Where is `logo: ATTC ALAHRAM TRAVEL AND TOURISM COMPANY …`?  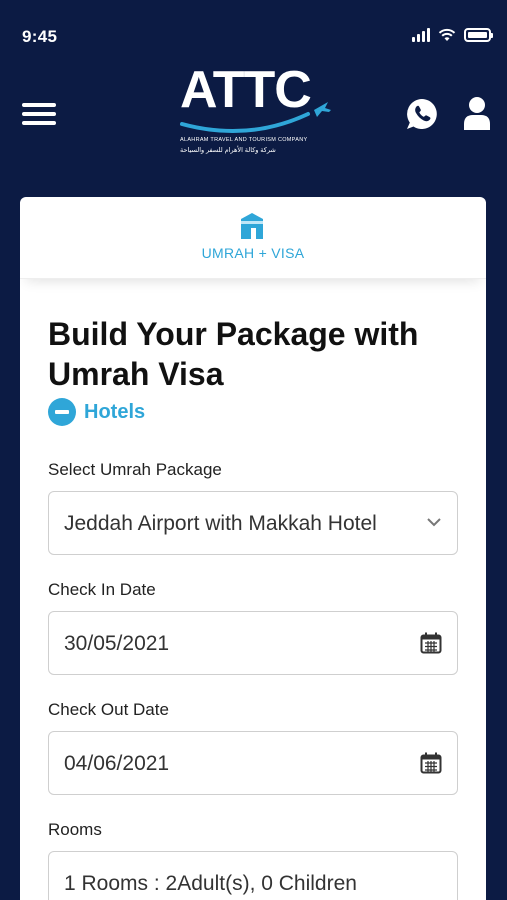 logo: ATTC ALAHRAM TRAVEL AND TOURISM COMPANY … is located at coordinates (255, 110).